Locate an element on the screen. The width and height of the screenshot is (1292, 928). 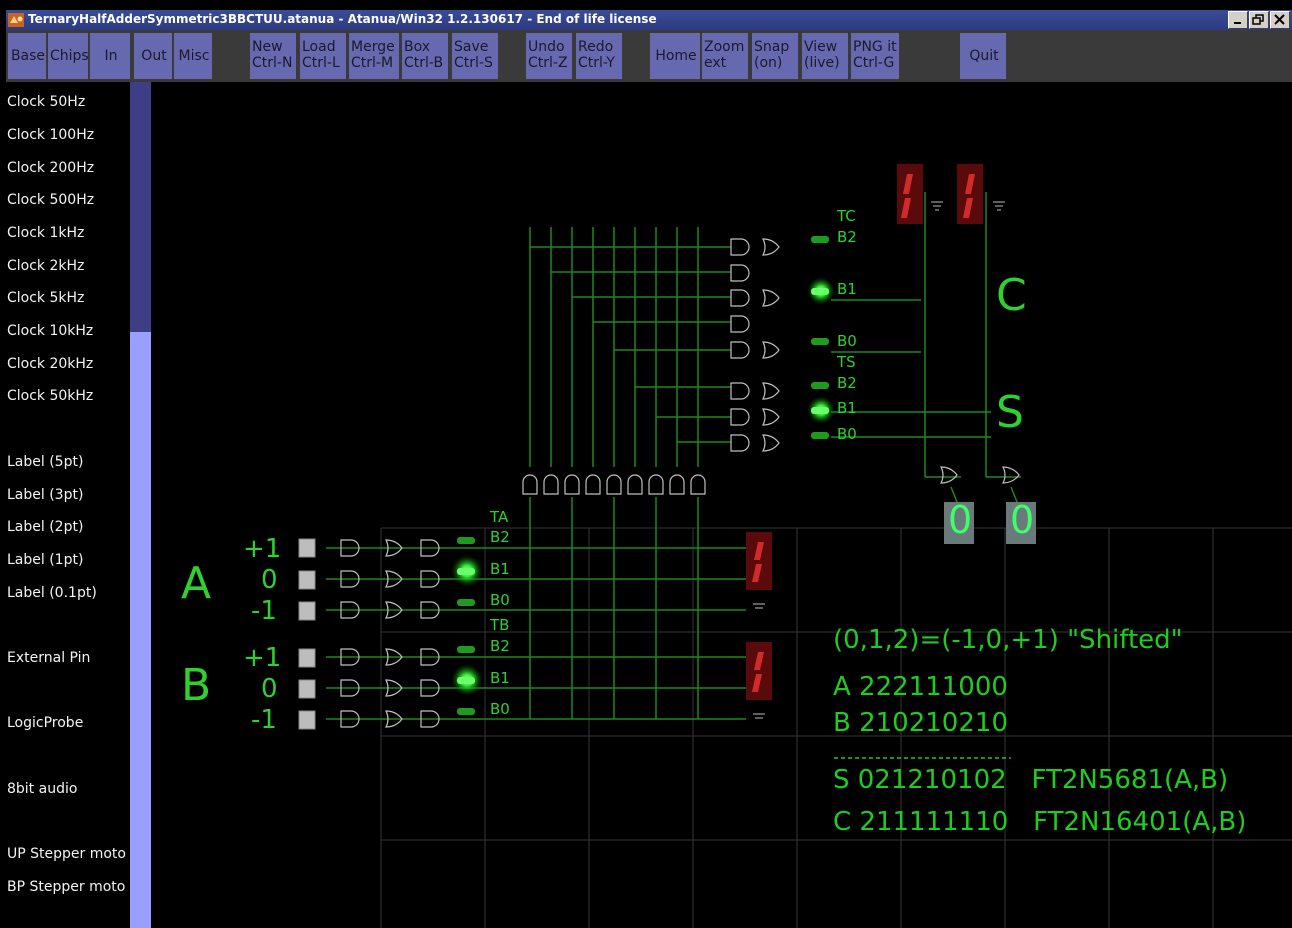
sidebar-item-logicprobe: LogicProbe is located at coordinates (45, 723).